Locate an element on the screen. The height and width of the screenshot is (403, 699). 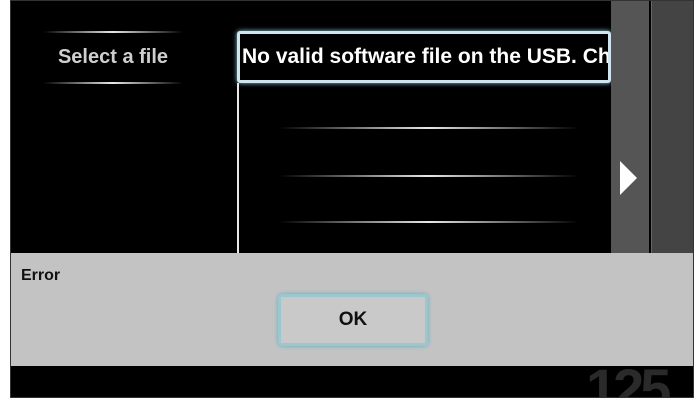
ok-button: OK is located at coordinates (353, 320).